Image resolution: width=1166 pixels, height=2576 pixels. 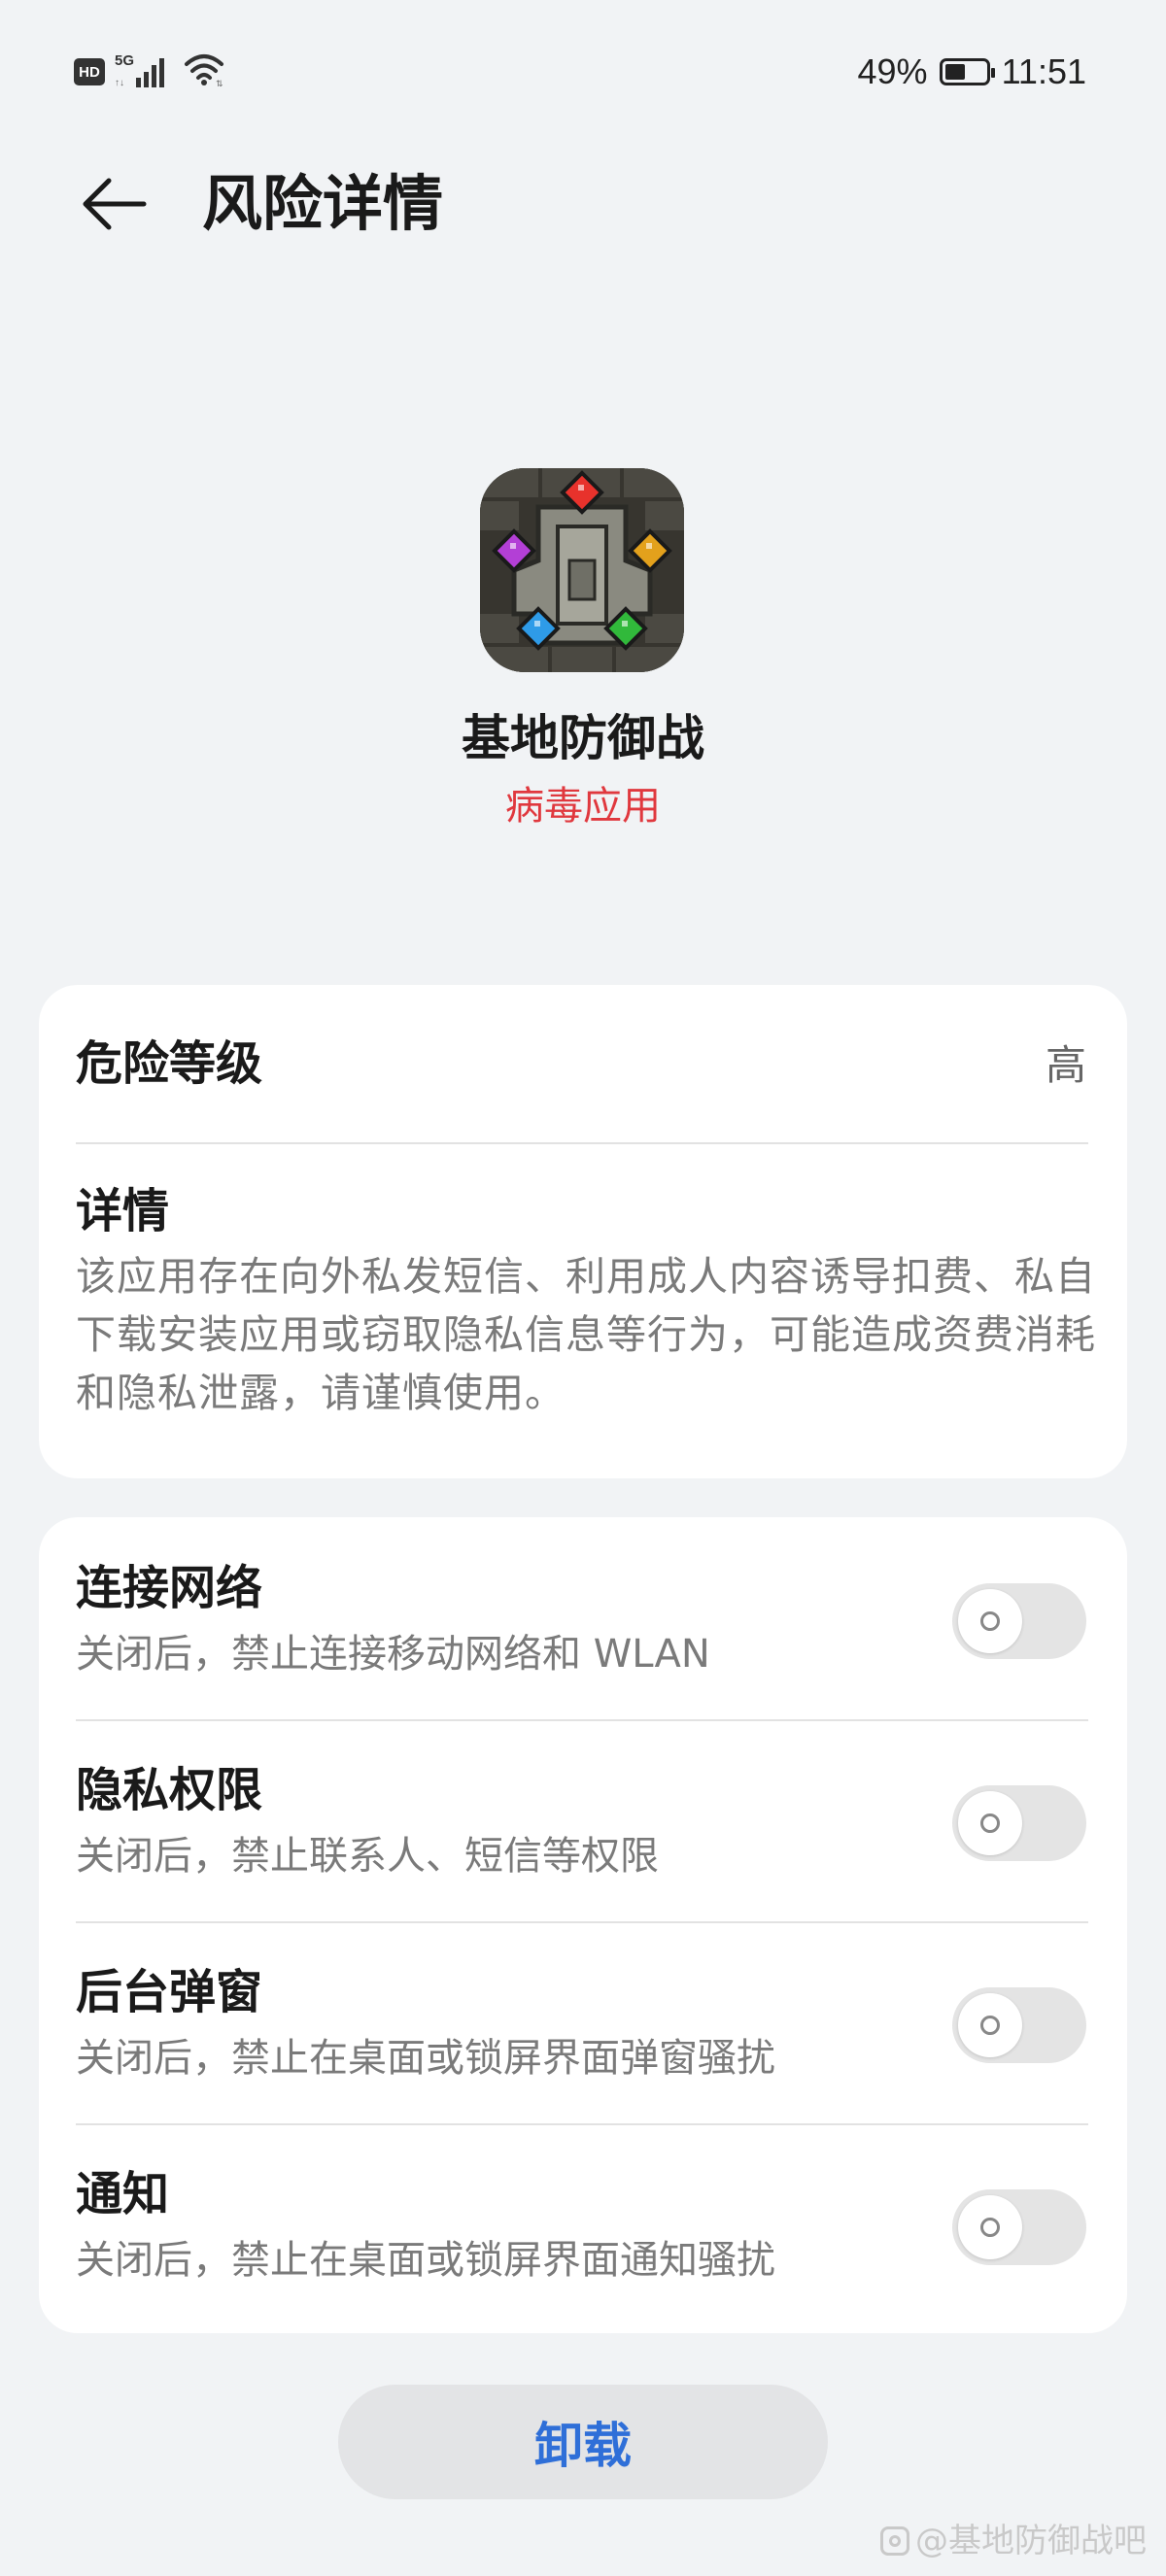 I want to click on wifi-icon: ⇅, so click(x=204, y=71).